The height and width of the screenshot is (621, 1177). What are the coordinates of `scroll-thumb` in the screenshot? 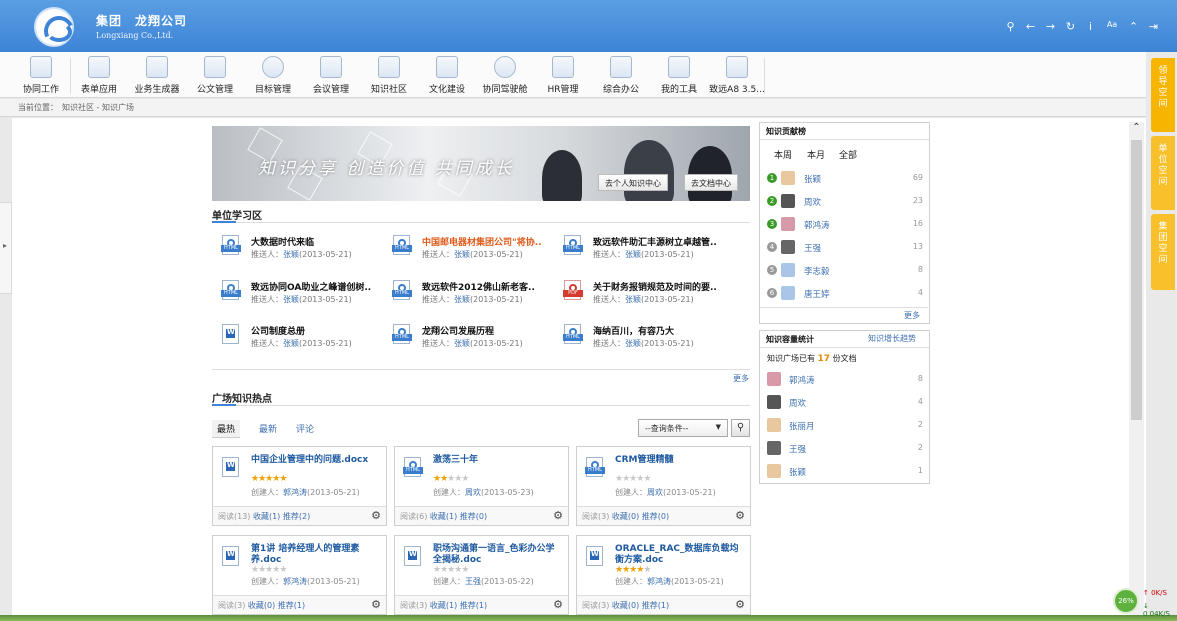 It's located at (1136, 280).